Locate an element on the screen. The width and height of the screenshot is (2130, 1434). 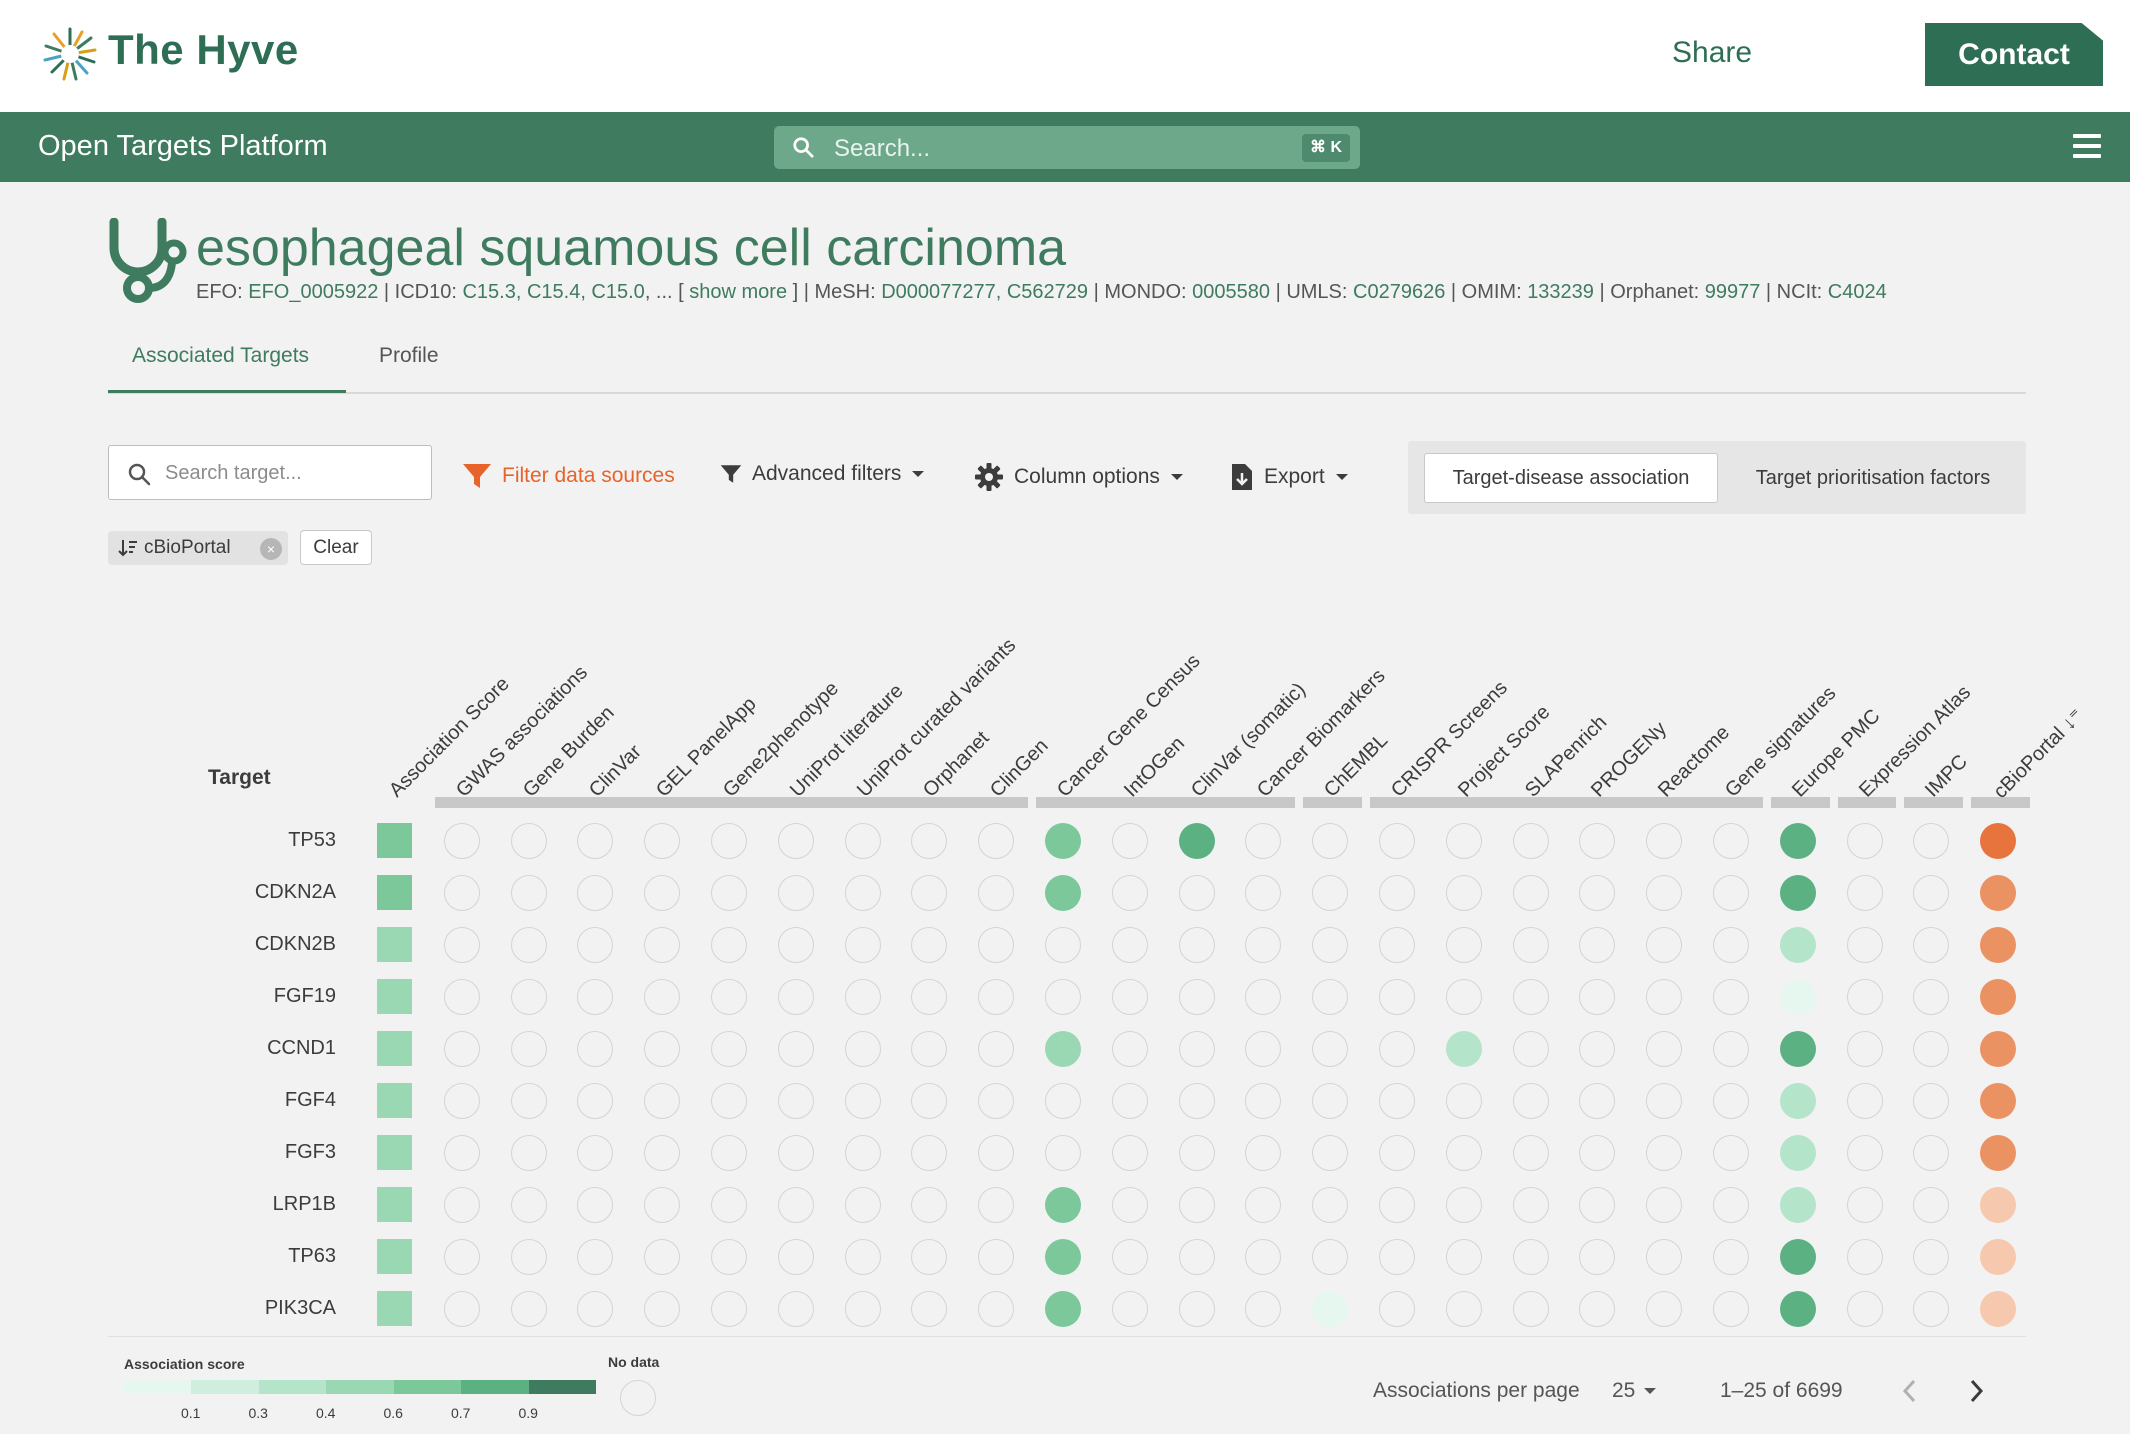
brand-name: The Hyve is located at coordinates (203, 50).